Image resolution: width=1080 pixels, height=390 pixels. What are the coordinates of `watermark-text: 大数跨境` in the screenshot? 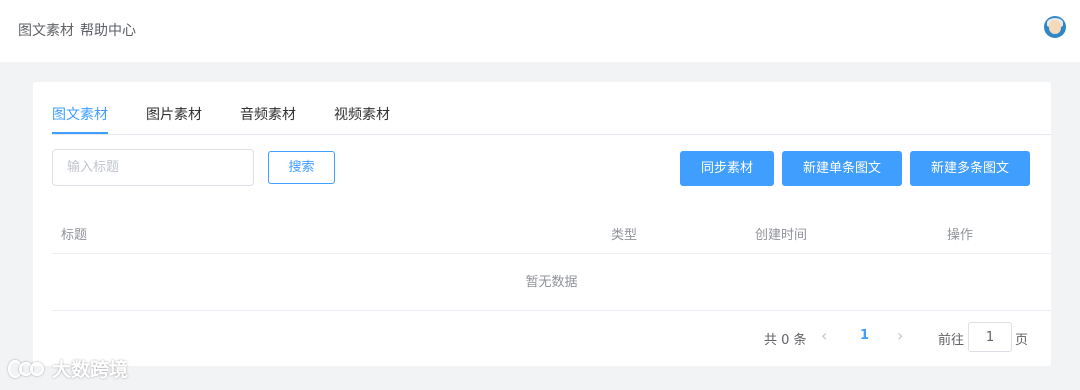 It's located at (90, 370).